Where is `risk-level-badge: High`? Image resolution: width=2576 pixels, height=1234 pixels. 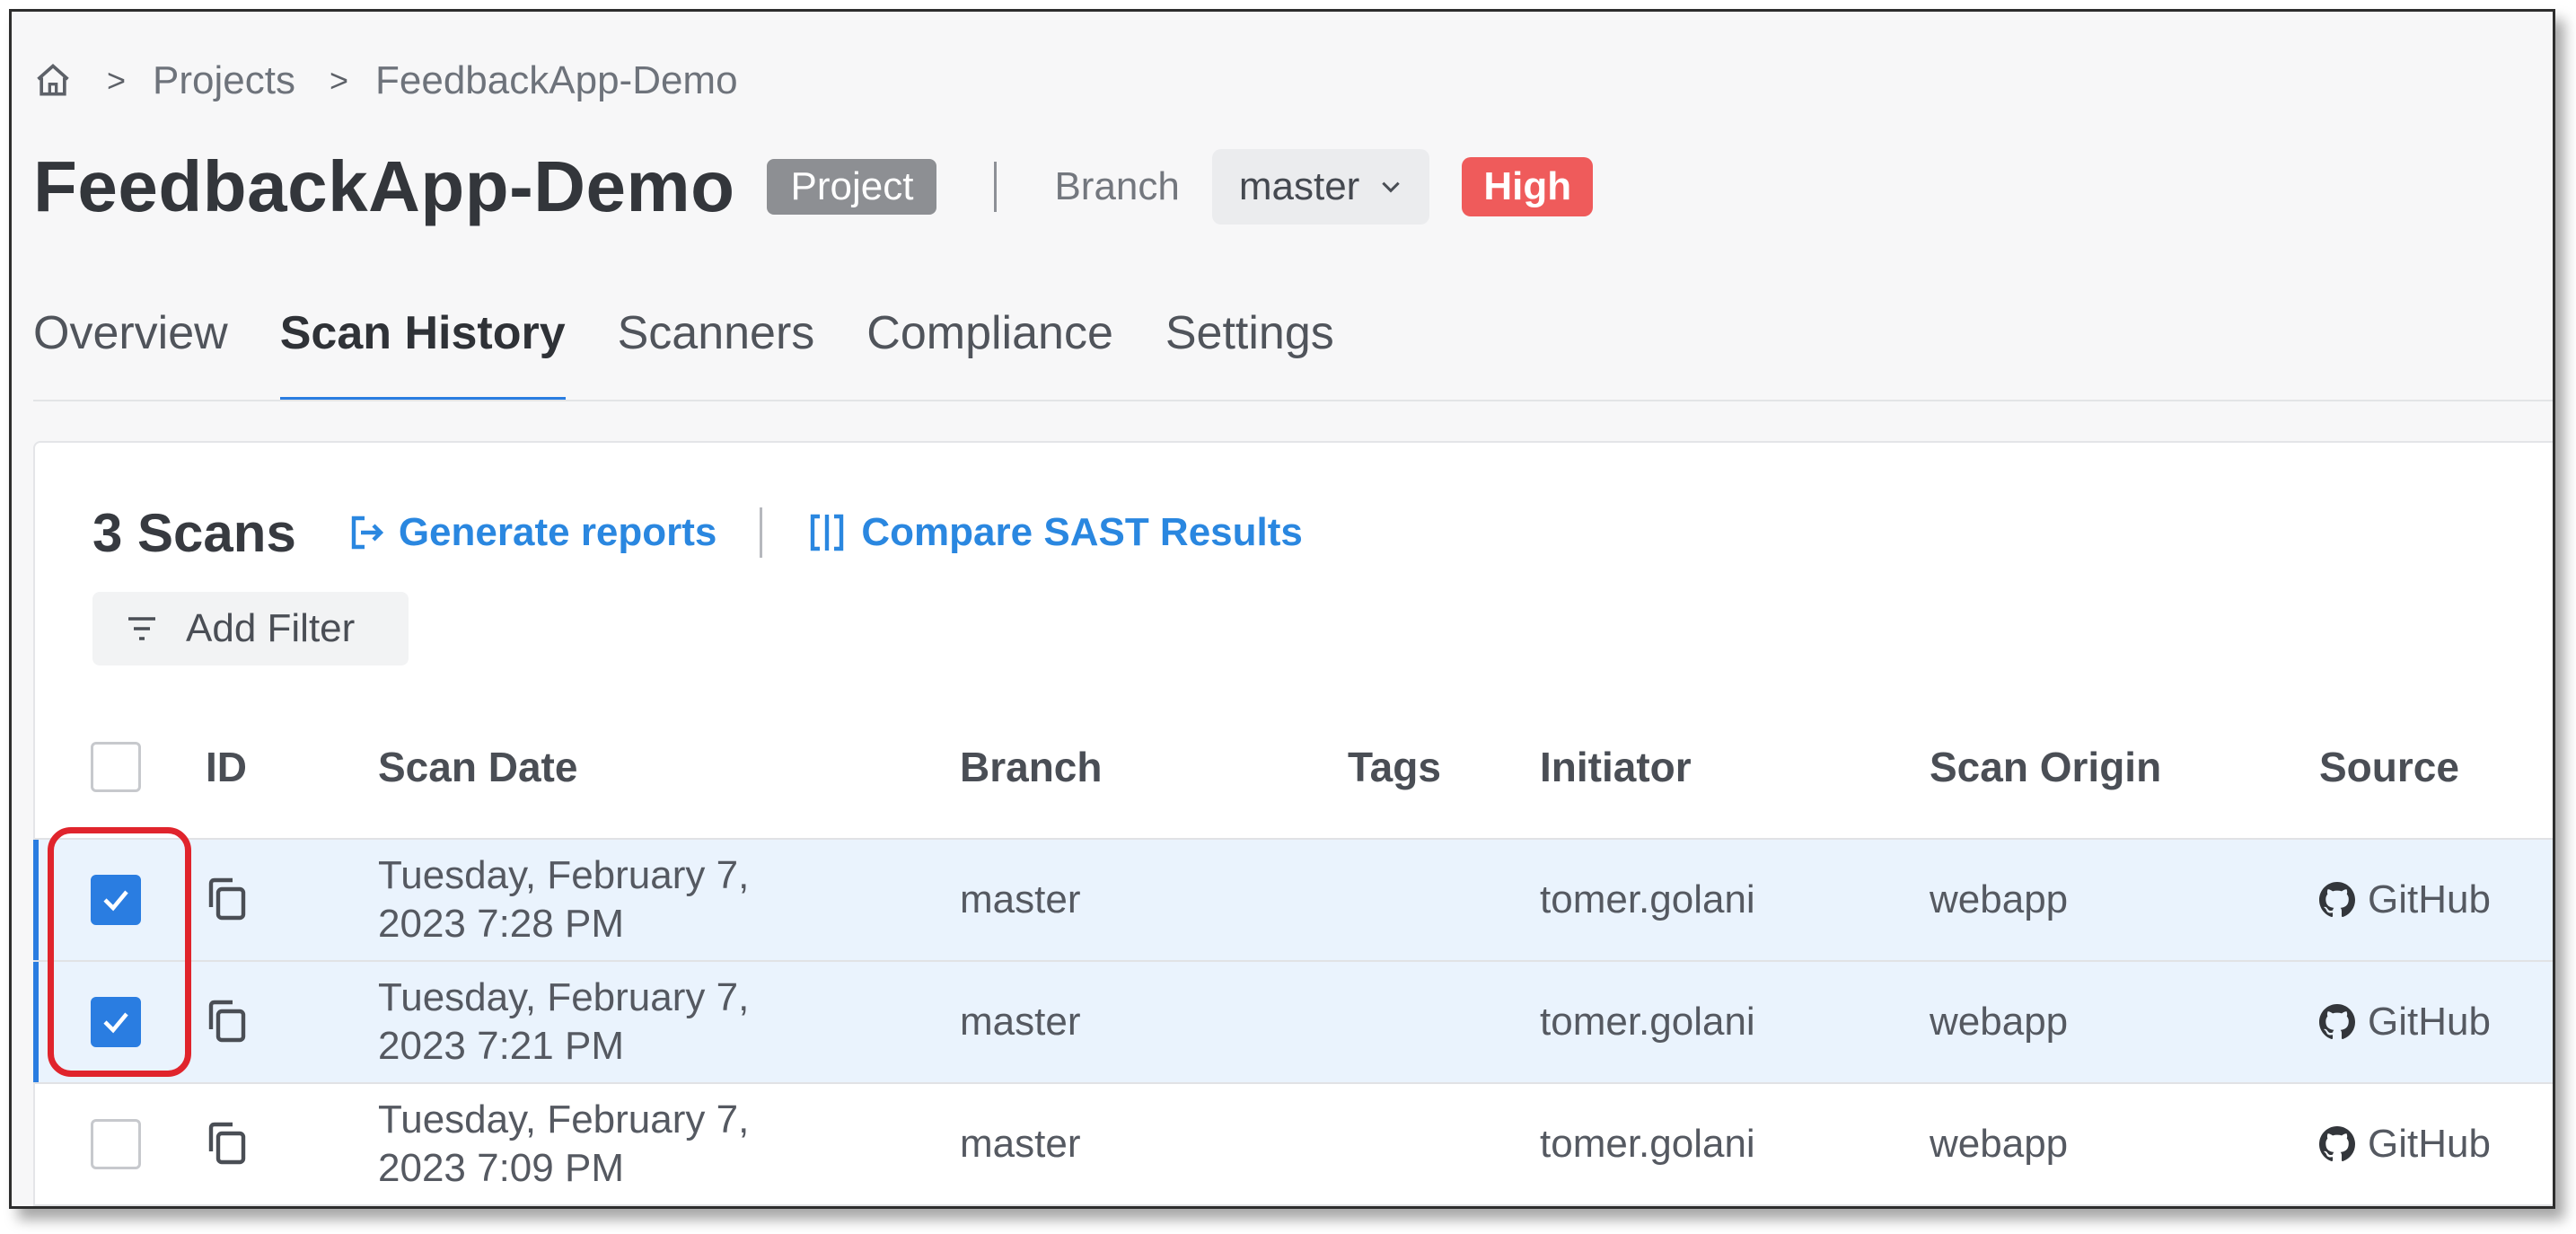 risk-level-badge: High is located at coordinates (1528, 186).